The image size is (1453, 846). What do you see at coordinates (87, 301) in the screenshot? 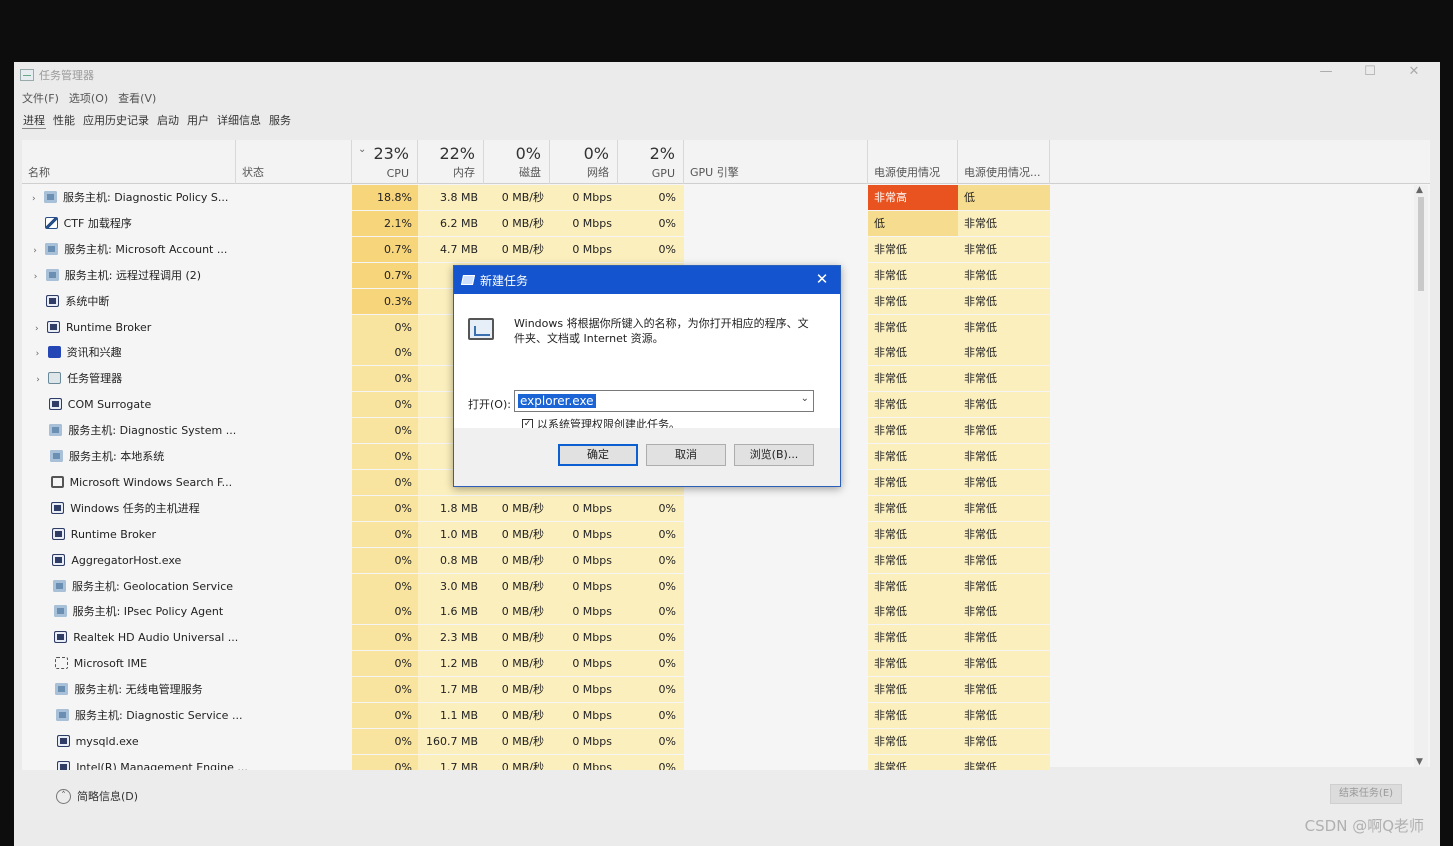
I see `process-name: 系统中断` at bounding box center [87, 301].